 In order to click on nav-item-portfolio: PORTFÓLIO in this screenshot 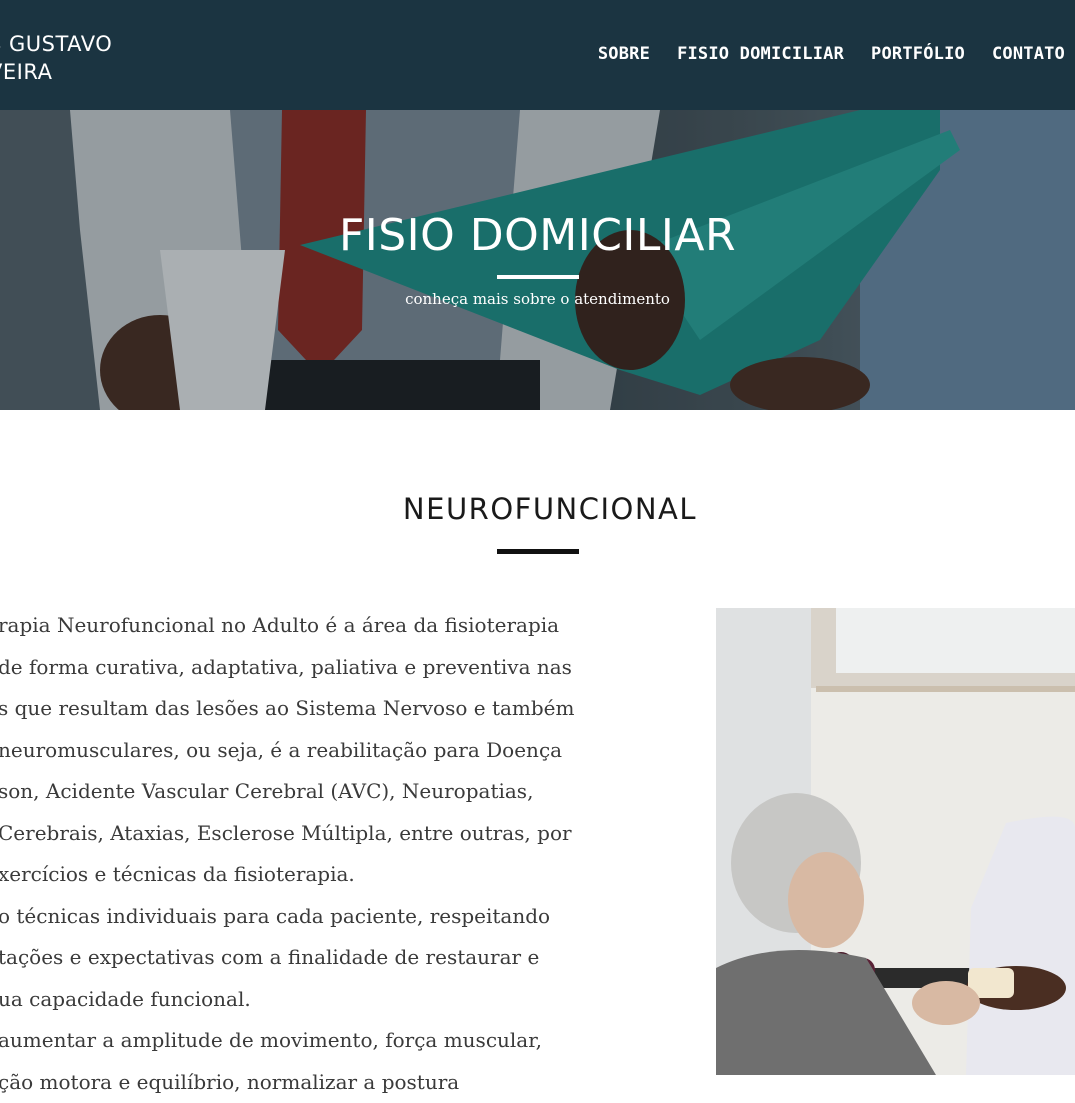, I will do `click(918, 54)`.